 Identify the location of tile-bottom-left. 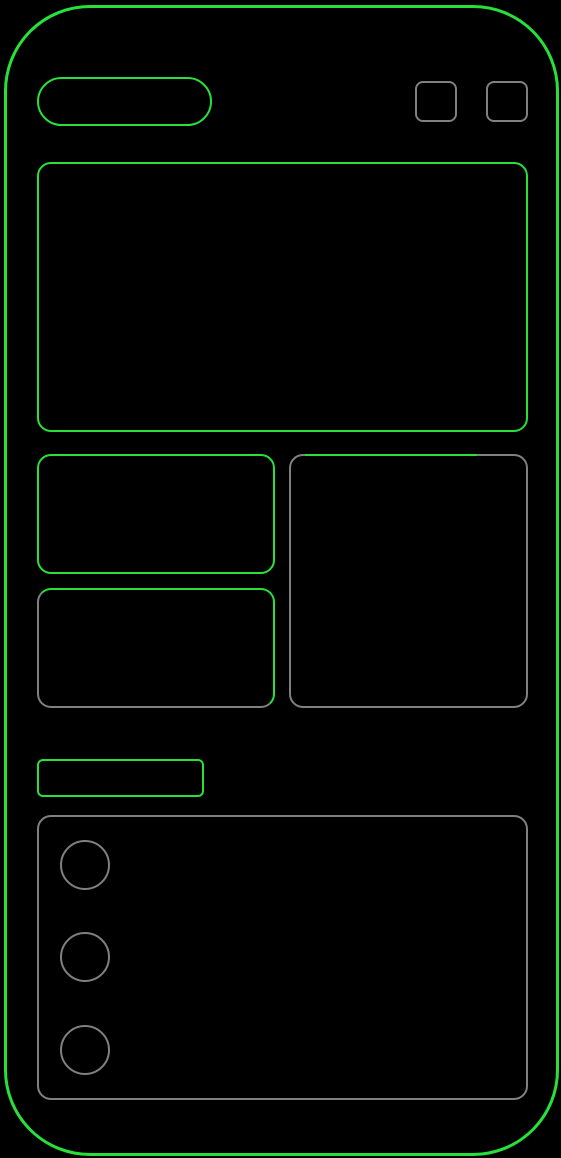
(156, 648).